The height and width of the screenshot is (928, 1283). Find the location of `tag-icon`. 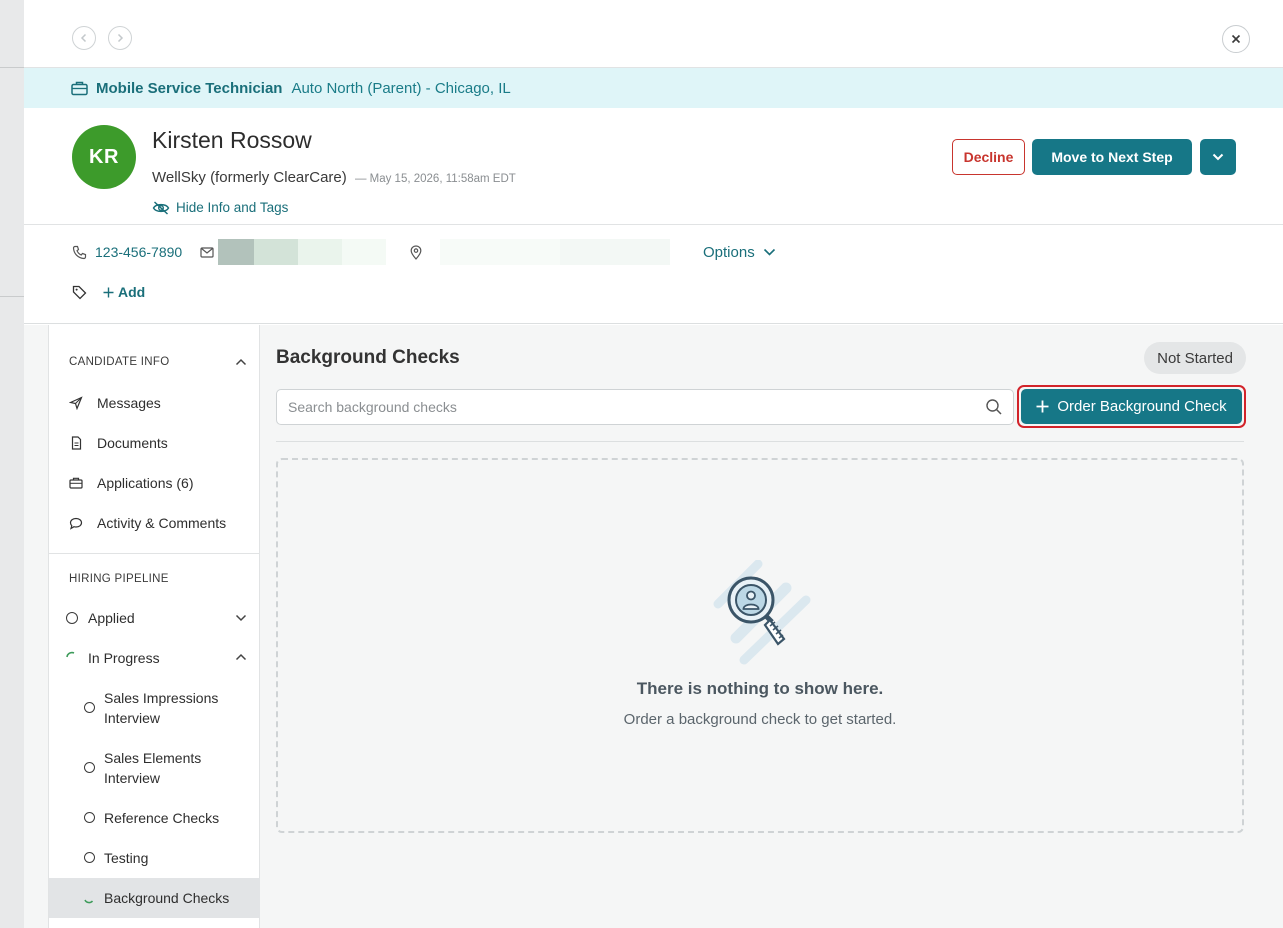

tag-icon is located at coordinates (79, 292).